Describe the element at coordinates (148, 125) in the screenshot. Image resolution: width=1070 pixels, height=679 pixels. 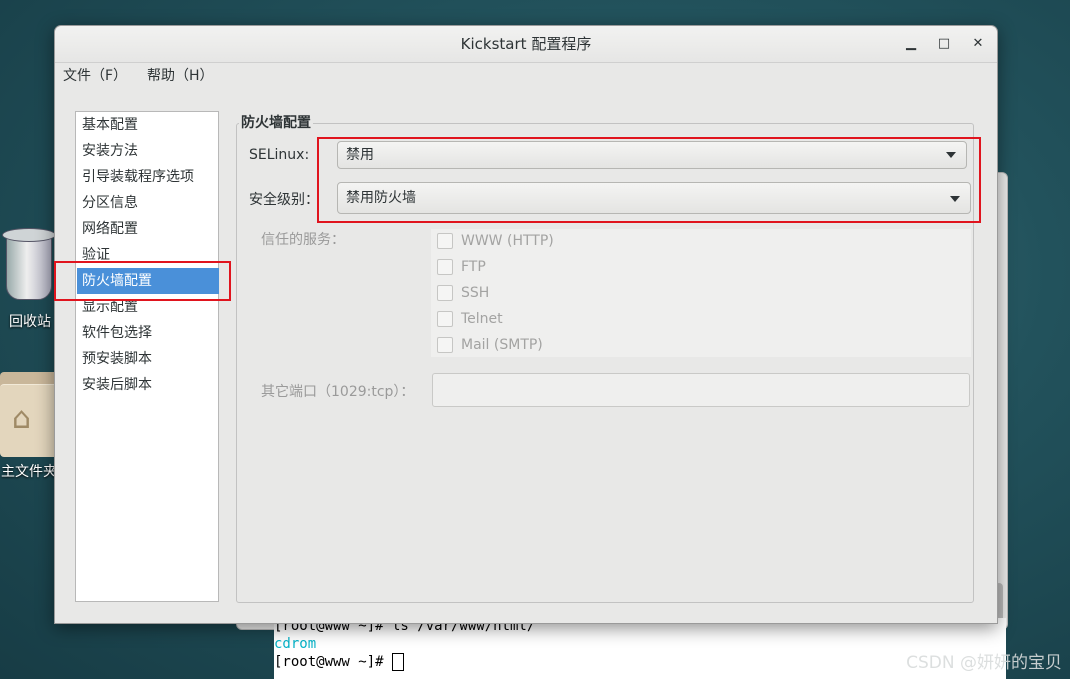
I see `sidebar-item: 基本配置` at that location.